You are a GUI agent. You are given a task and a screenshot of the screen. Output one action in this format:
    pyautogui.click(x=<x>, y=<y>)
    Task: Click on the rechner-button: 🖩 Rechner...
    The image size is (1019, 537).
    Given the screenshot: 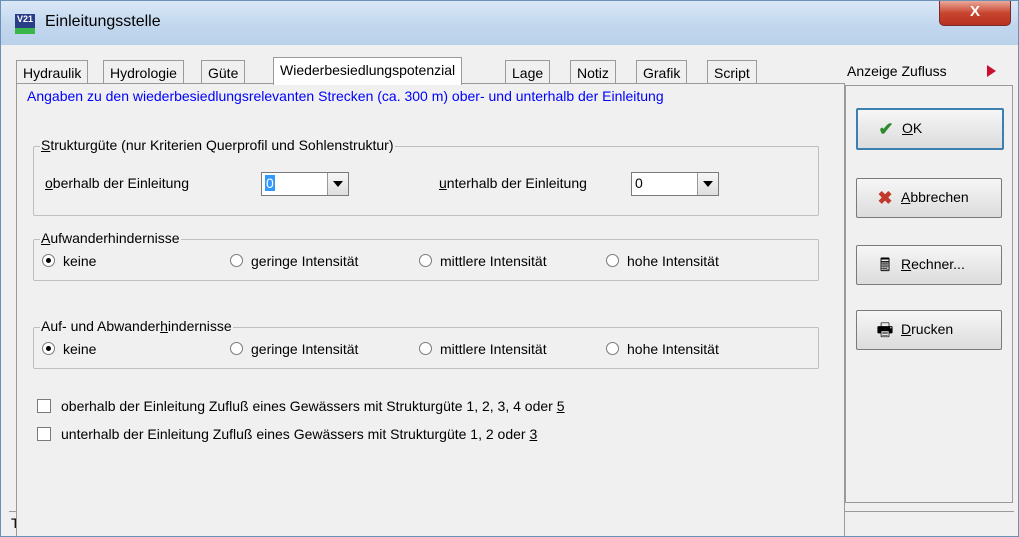 What is the action you would take?
    pyautogui.click(x=929, y=265)
    